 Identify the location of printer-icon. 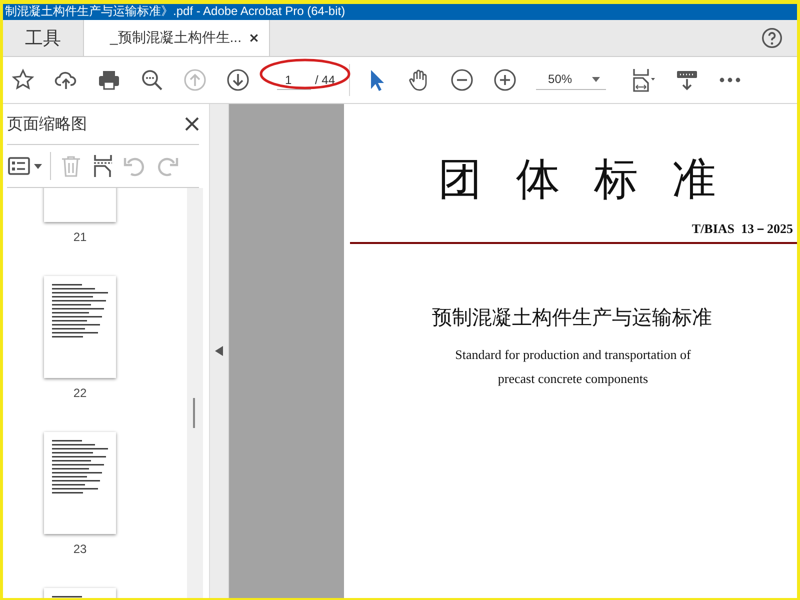
(109, 80).